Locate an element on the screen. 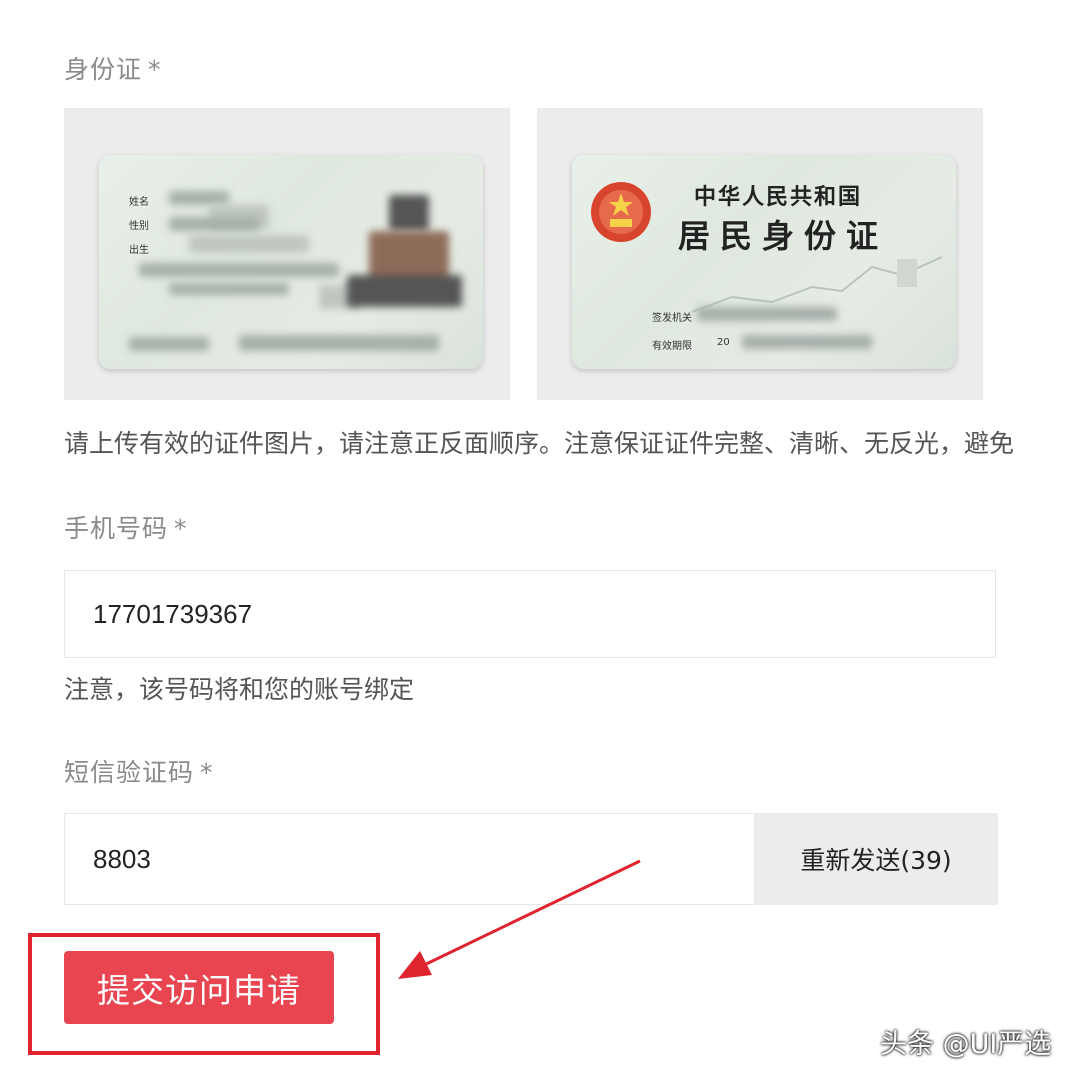 Image resolution: width=1080 pixels, height=1082 pixels. sms-code-label: 短信验证码 * is located at coordinates (139, 771).